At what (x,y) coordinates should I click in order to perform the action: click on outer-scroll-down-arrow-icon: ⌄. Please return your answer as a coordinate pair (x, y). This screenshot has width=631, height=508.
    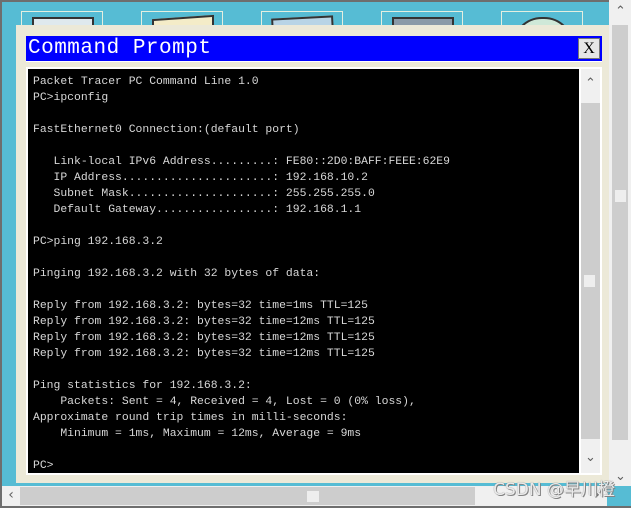
    Looking at the image, I should click on (620, 477).